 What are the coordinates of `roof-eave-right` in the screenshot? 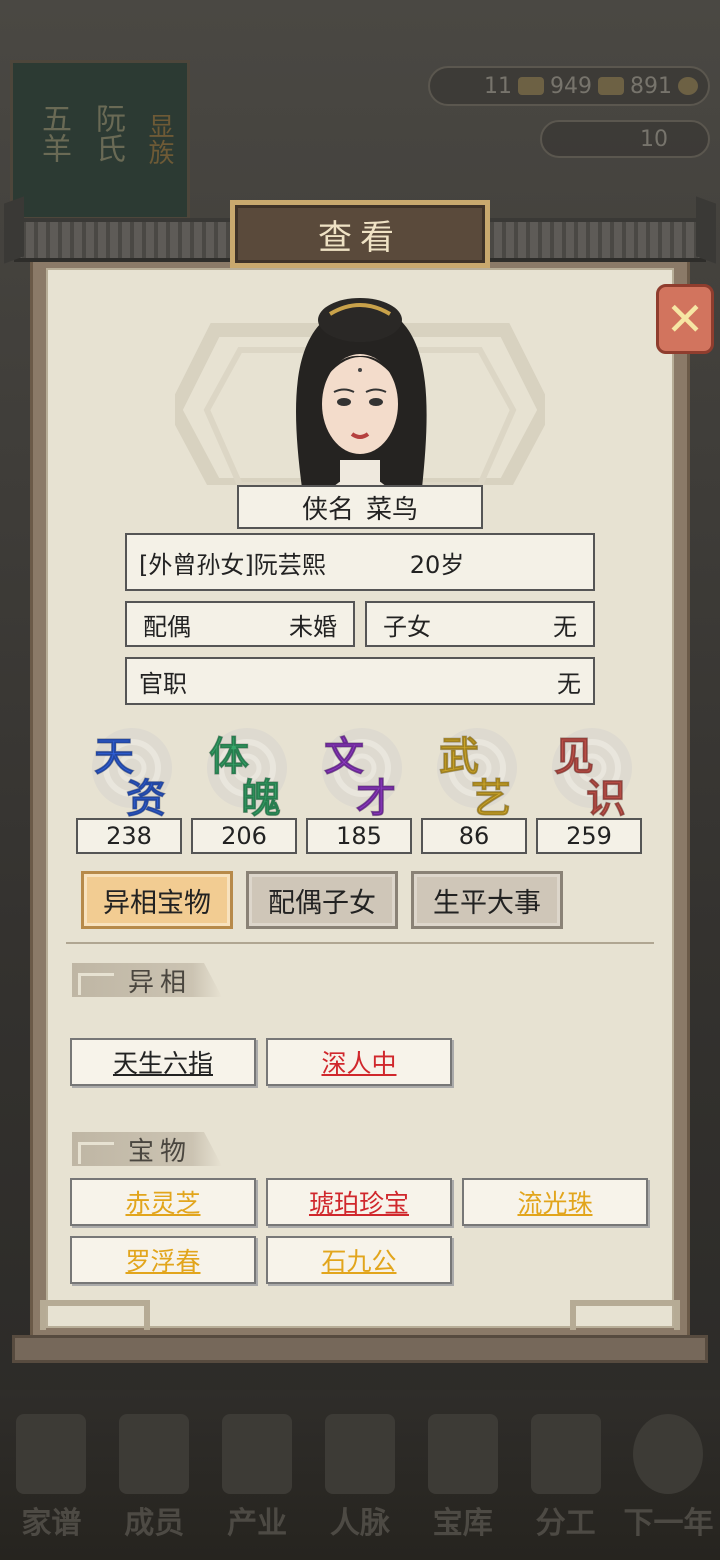 It's located at (706, 230).